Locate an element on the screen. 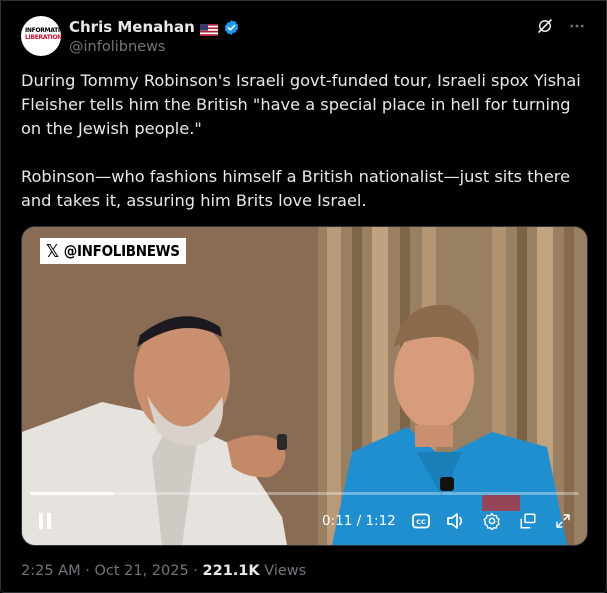  post-header: INFORMATION LIBERATION Chris Menahan is located at coordinates (303, 37).